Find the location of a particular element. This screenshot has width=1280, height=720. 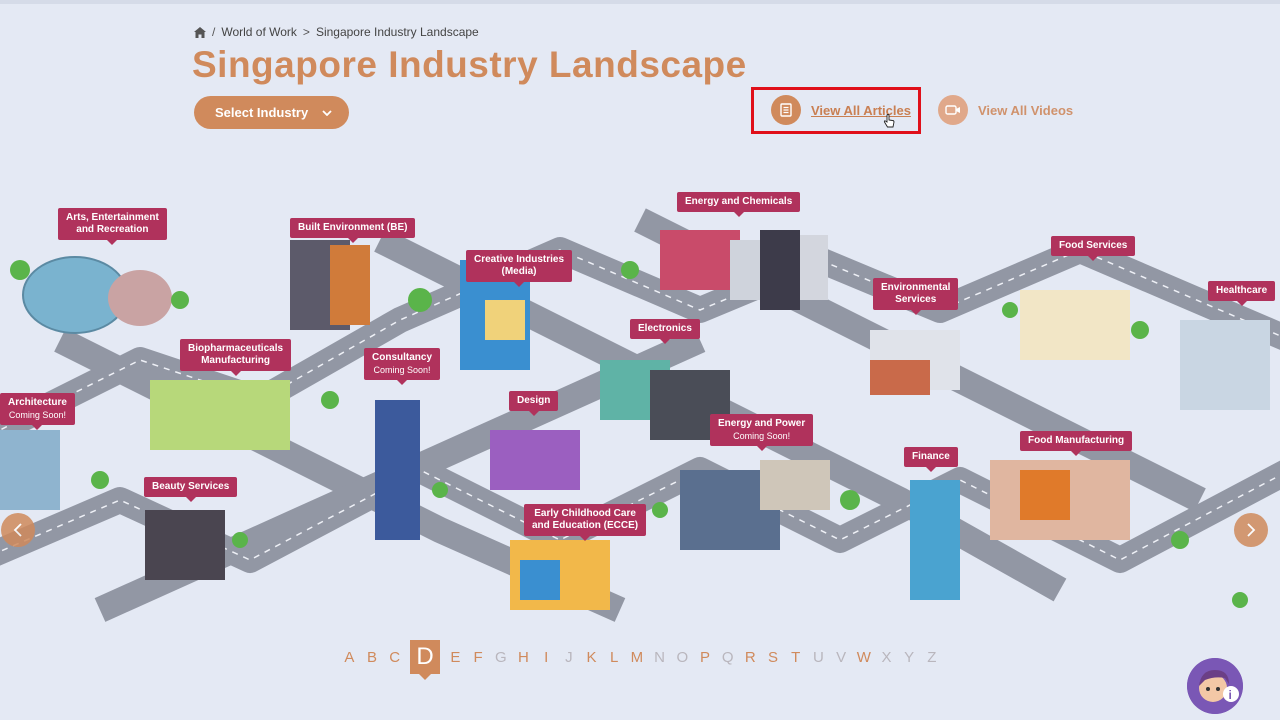

label-architecture: Architecture Coming Soon! is located at coordinates (37, 411).